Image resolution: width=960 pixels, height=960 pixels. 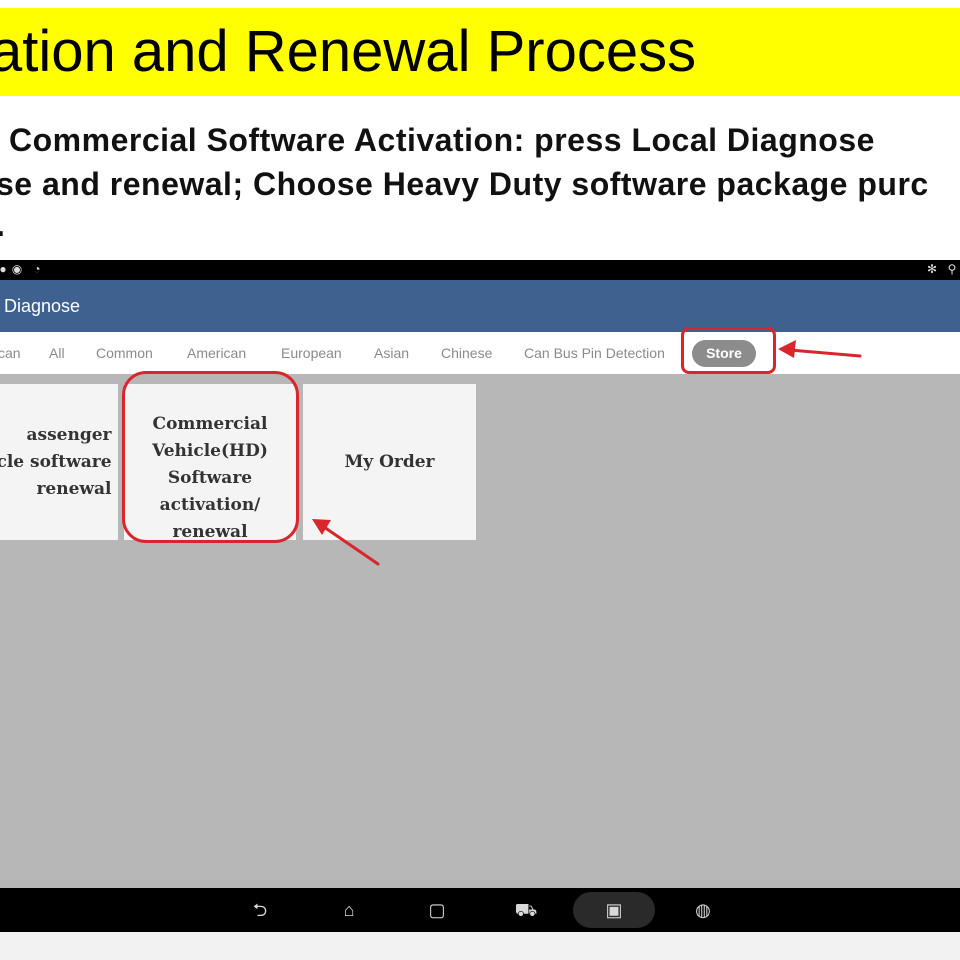 What do you see at coordinates (480, 946) in the screenshot?
I see `slide-footer-strip` at bounding box center [480, 946].